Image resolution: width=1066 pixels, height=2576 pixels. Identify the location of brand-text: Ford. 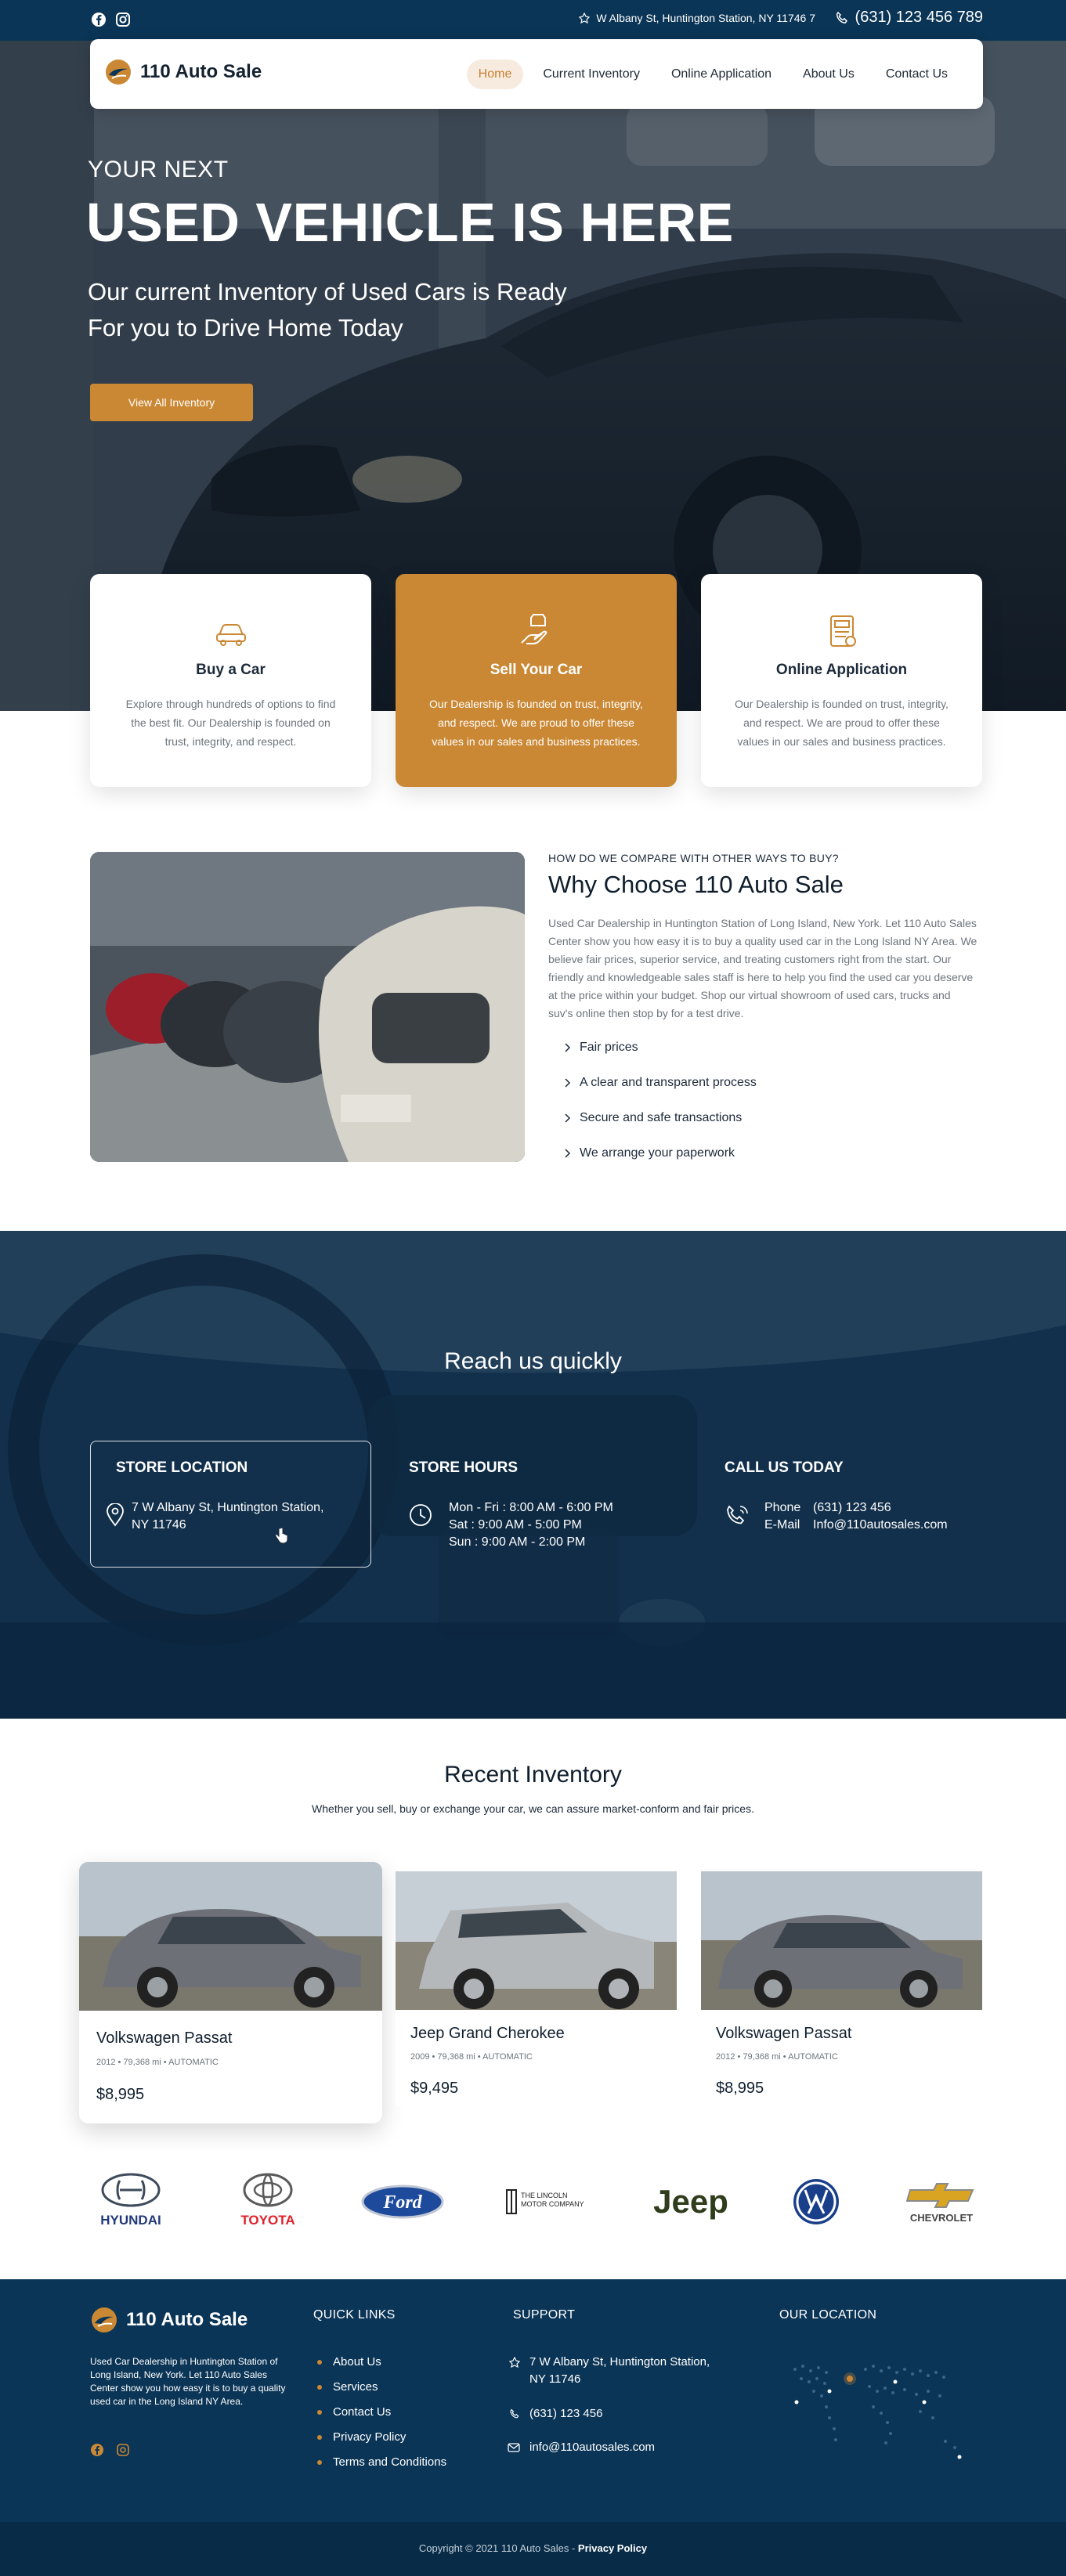
(402, 2202).